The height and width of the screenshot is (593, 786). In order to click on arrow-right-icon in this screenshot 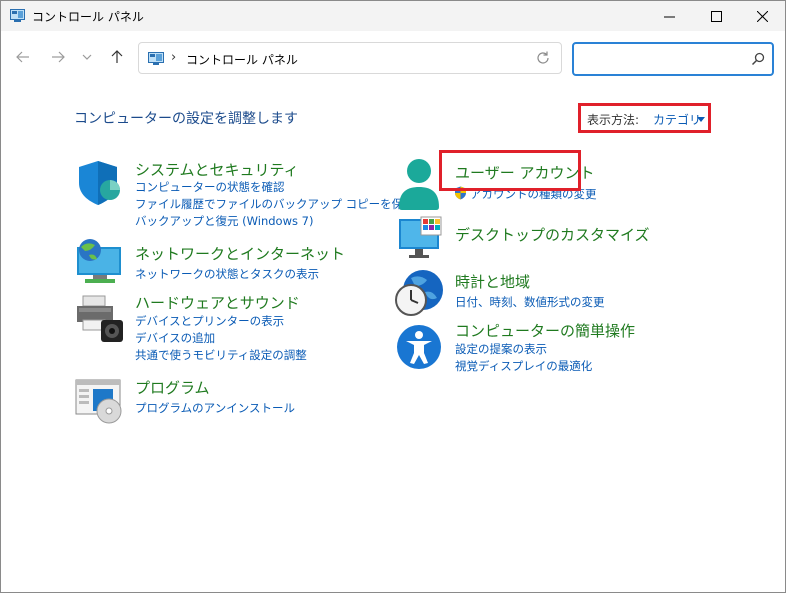, I will do `click(58, 57)`.